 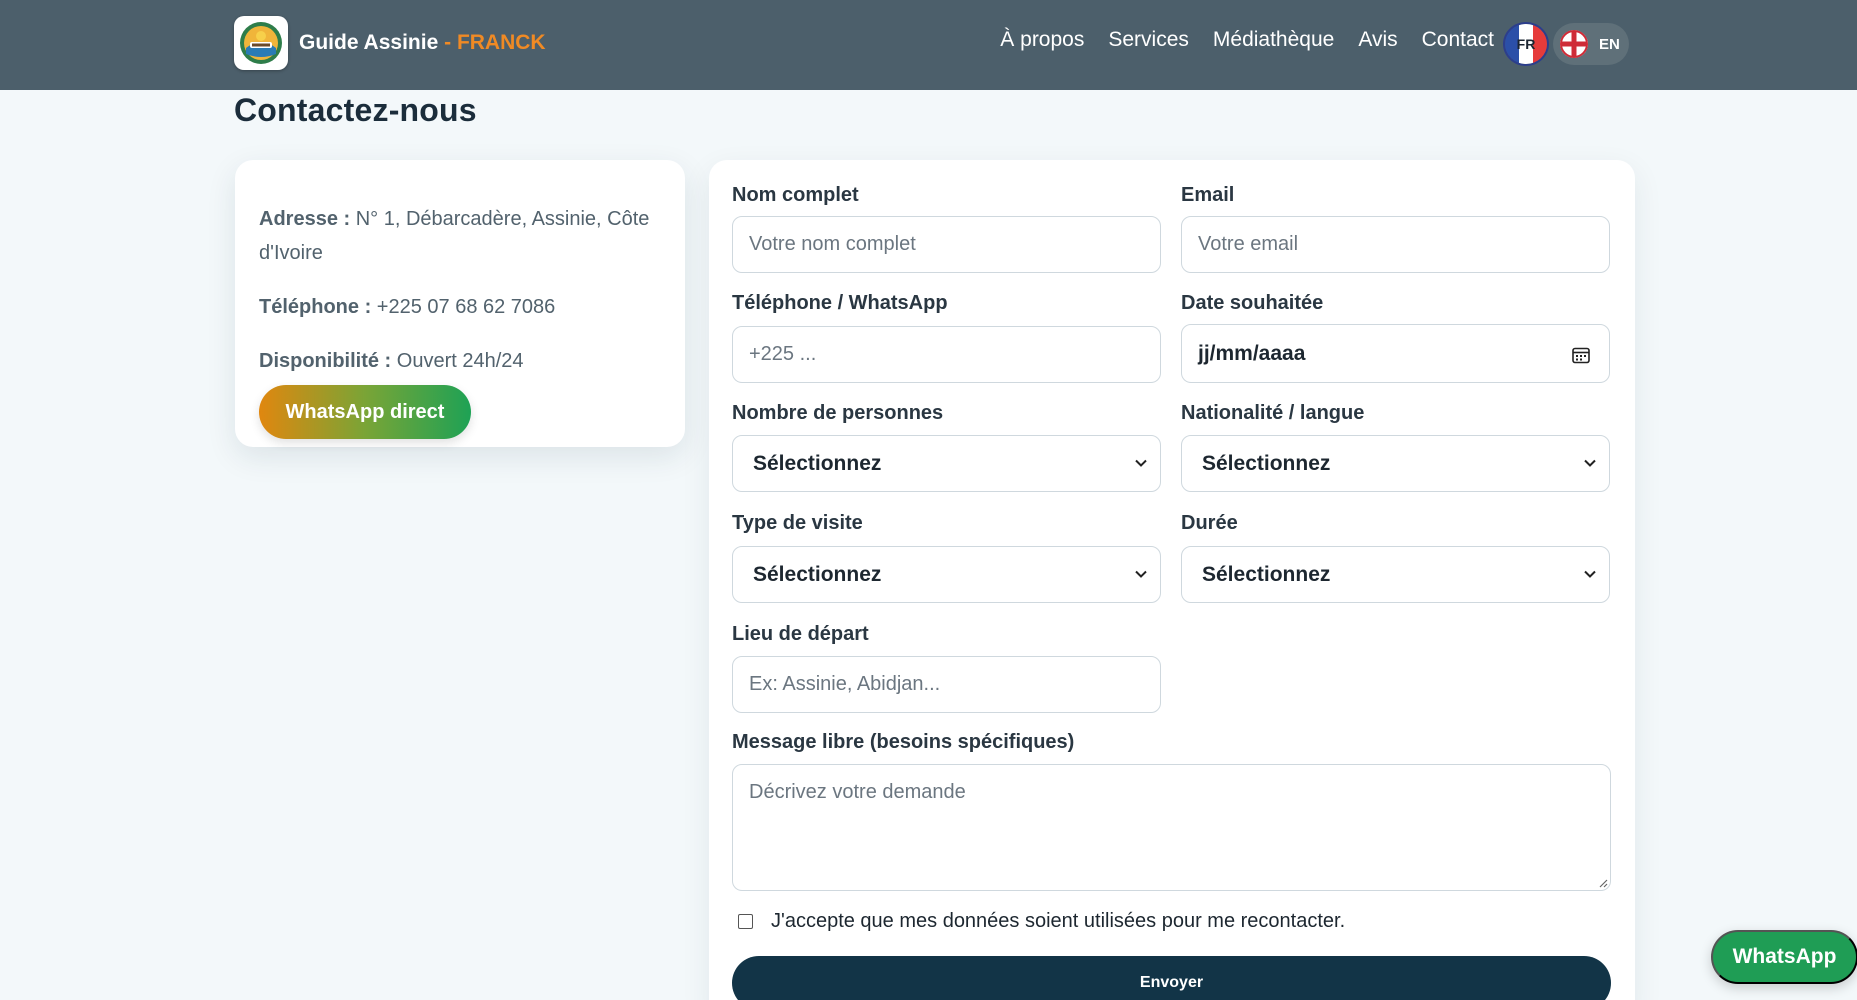 What do you see at coordinates (1252, 303) in the screenshot?
I see `date-label: Date souhaitée` at bounding box center [1252, 303].